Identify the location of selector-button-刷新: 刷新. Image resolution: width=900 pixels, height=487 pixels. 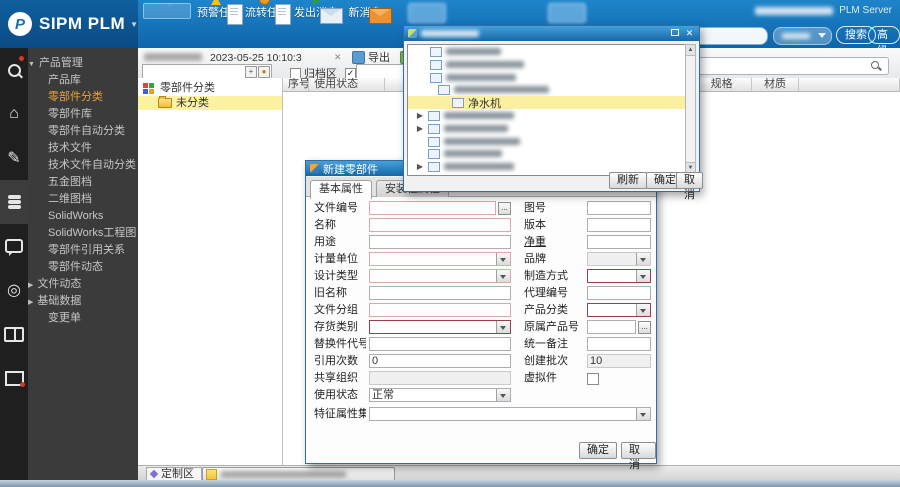
(628, 180).